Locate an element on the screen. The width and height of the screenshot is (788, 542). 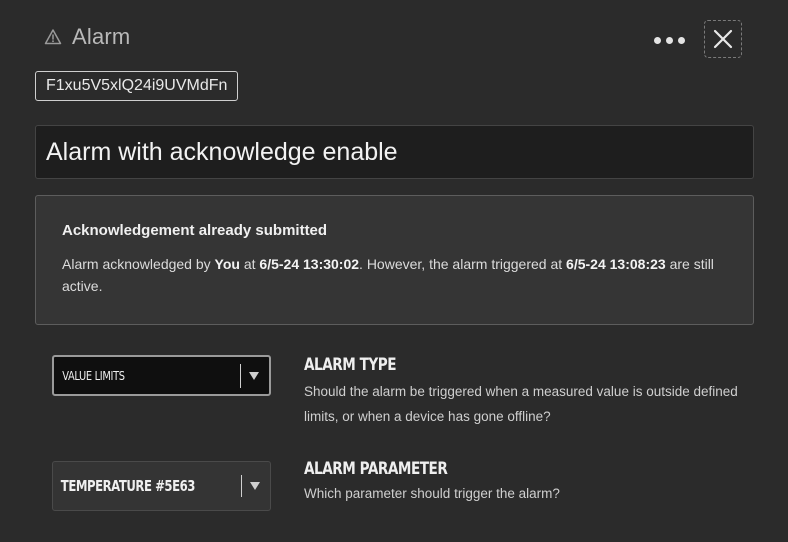
ack-text-prefix: Alarm acknowledged by is located at coordinates (138, 264).